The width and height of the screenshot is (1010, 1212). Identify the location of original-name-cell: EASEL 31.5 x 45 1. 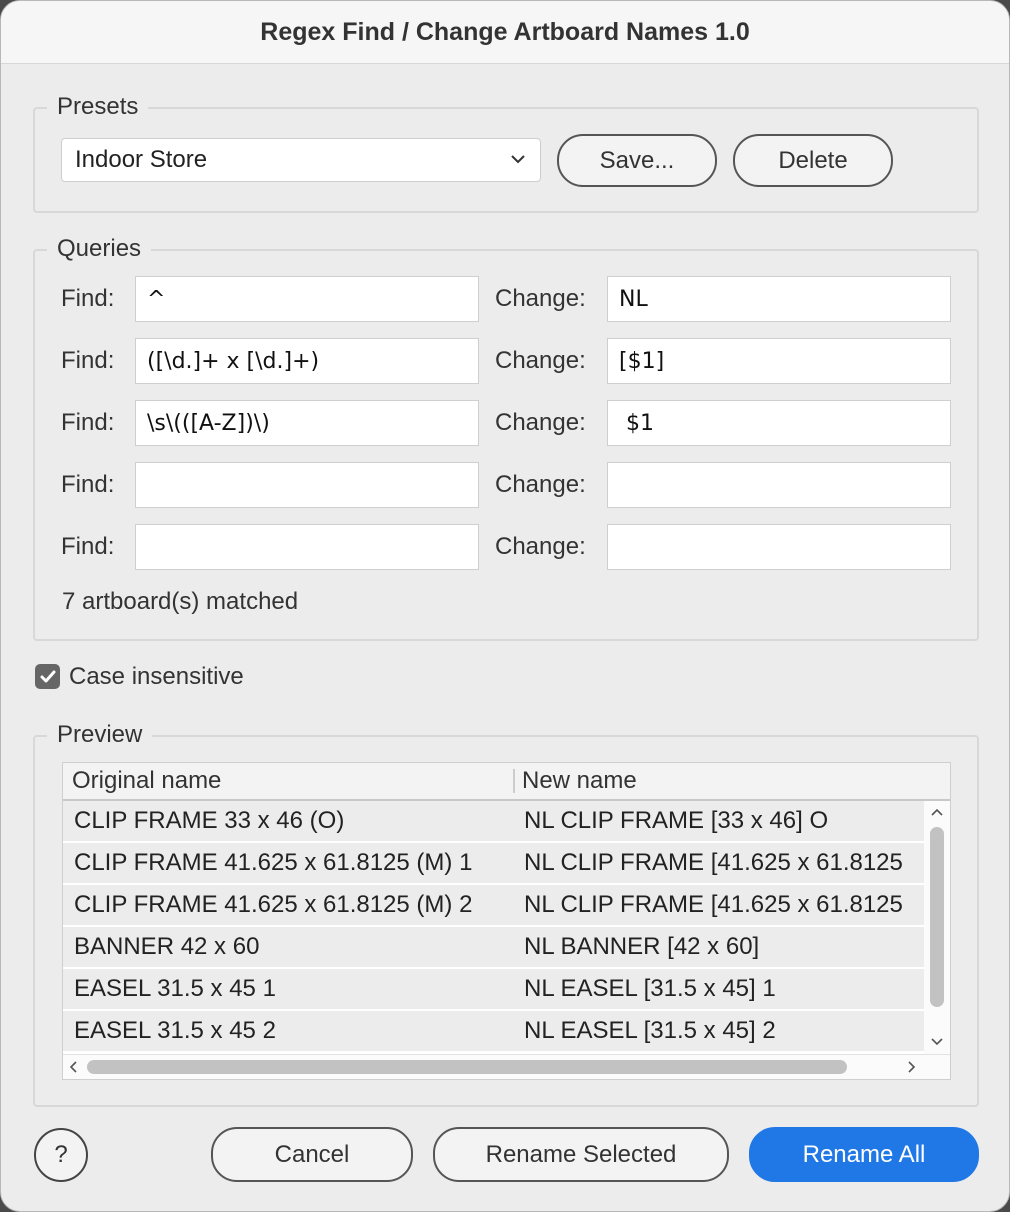
(175, 988).